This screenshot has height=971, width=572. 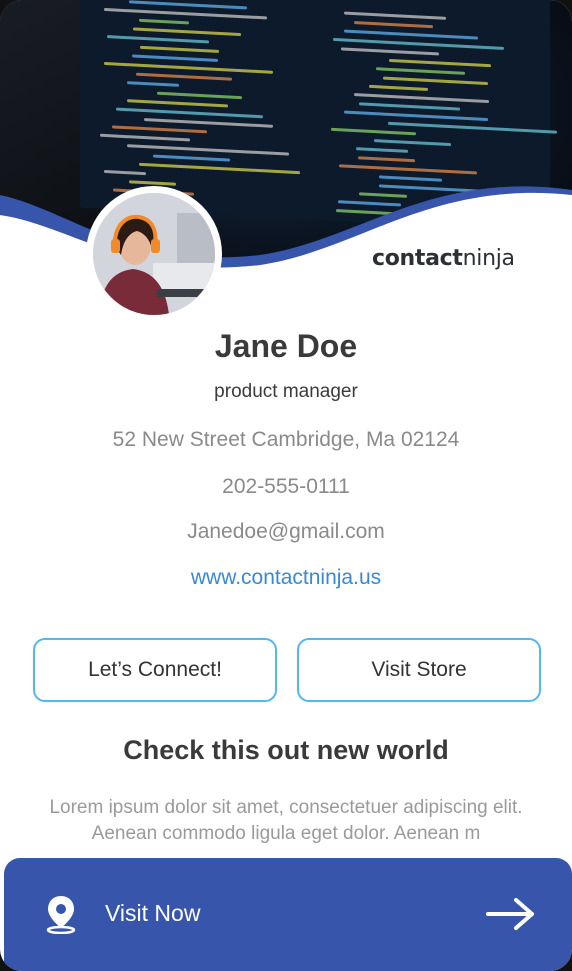 I want to click on visit-now-label: Visit Now, so click(x=153, y=913).